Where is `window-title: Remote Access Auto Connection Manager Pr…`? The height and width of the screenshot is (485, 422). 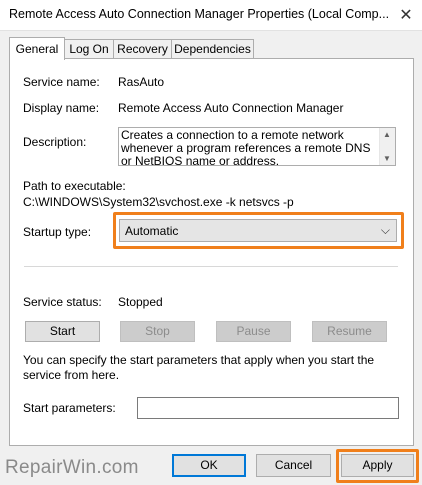
window-title: Remote Access Auto Connection Manager Pr… is located at coordinates (199, 14).